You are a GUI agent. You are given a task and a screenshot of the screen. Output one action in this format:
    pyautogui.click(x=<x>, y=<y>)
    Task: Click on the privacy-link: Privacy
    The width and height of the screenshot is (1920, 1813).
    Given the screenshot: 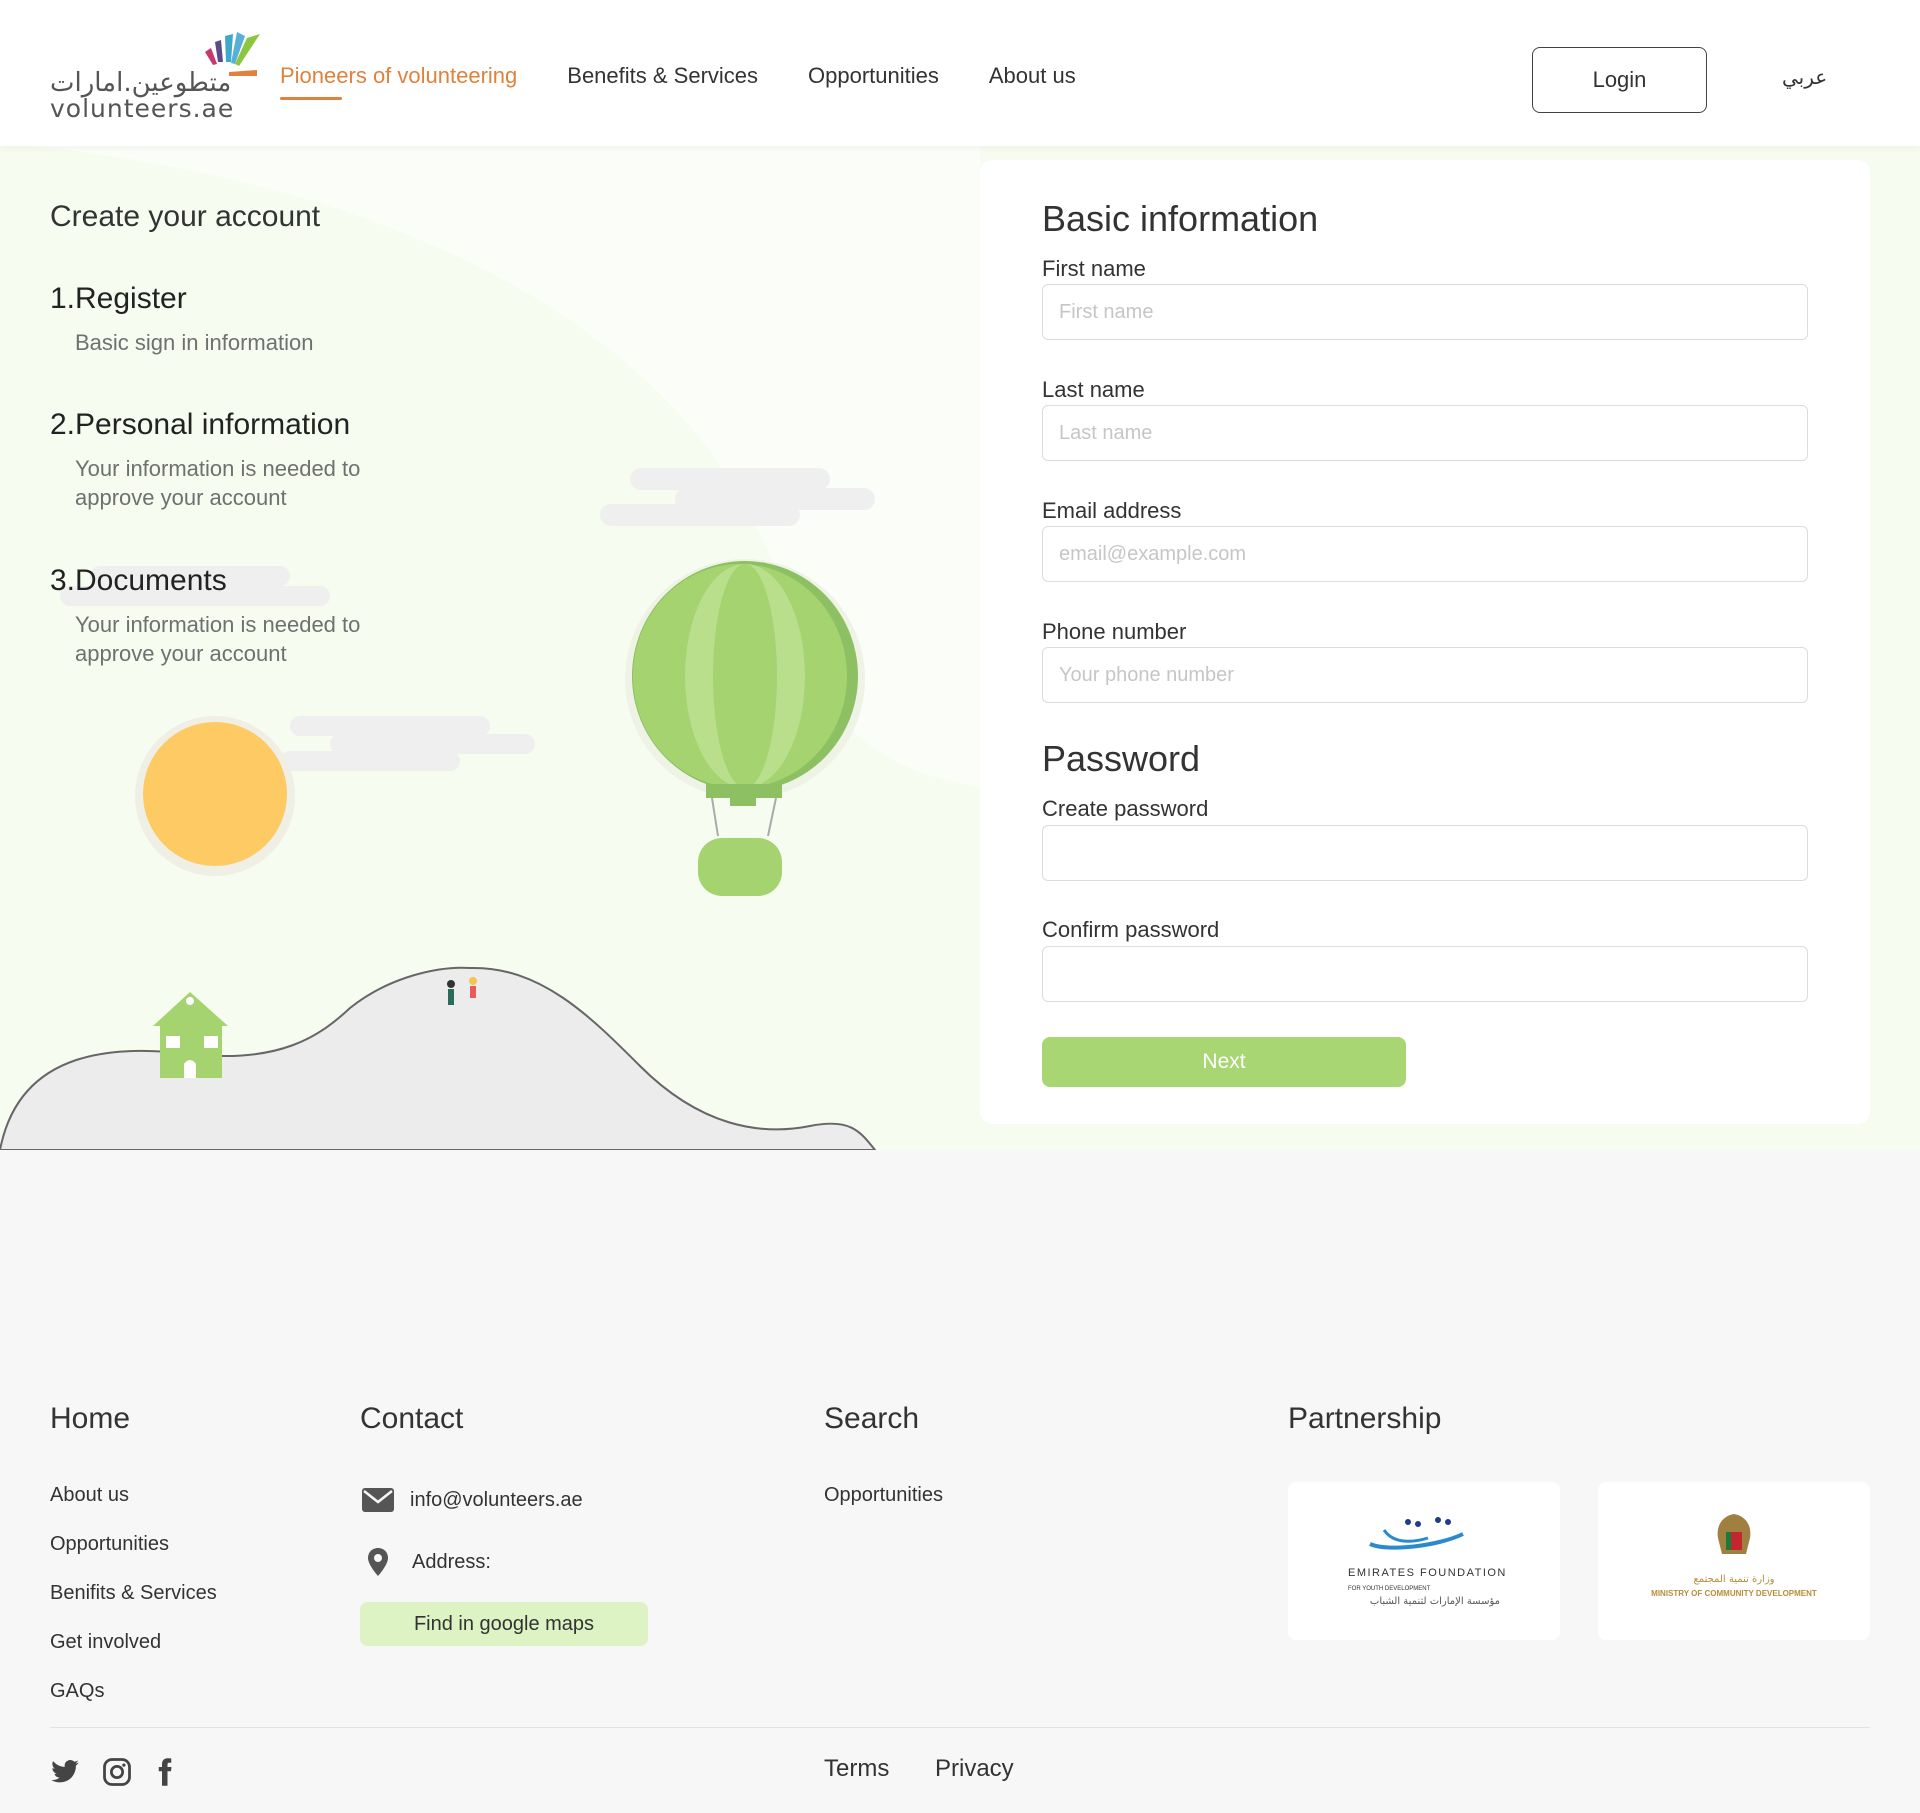 What is the action you would take?
    pyautogui.click(x=974, y=1769)
    